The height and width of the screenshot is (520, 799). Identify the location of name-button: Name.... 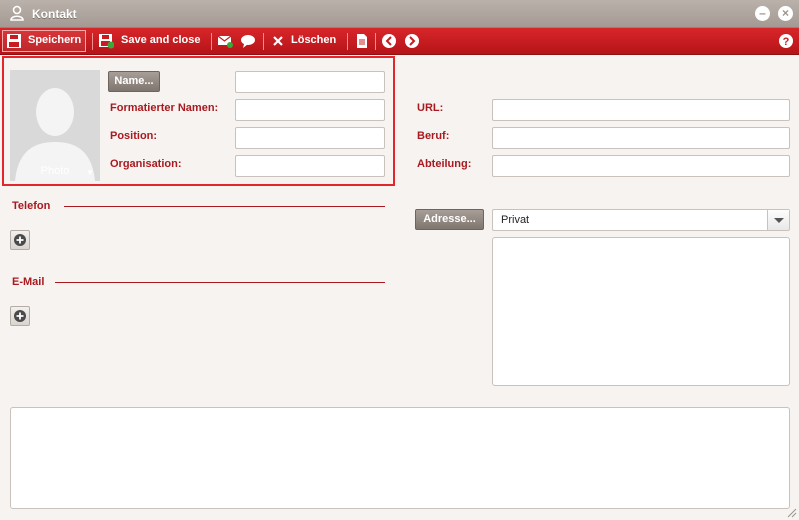
(134, 81).